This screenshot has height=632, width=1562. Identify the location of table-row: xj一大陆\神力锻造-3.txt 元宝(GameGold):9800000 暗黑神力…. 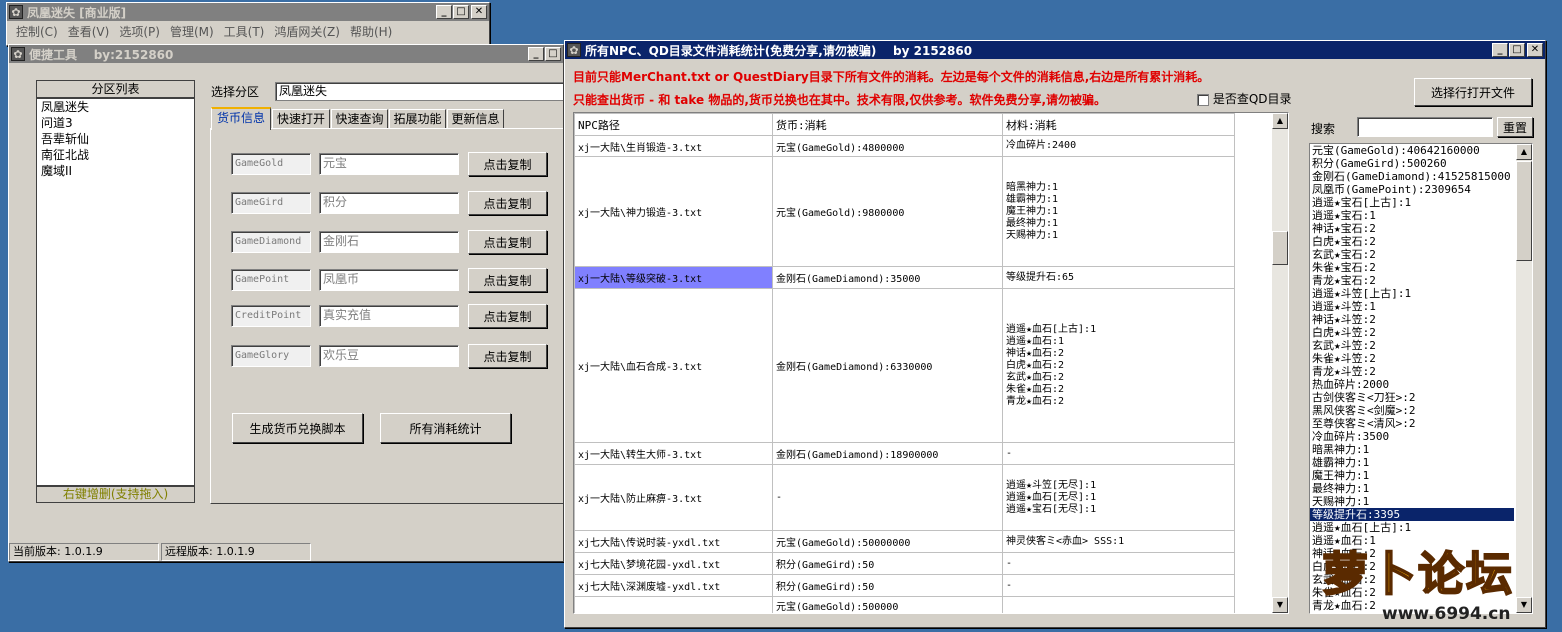
(904, 211).